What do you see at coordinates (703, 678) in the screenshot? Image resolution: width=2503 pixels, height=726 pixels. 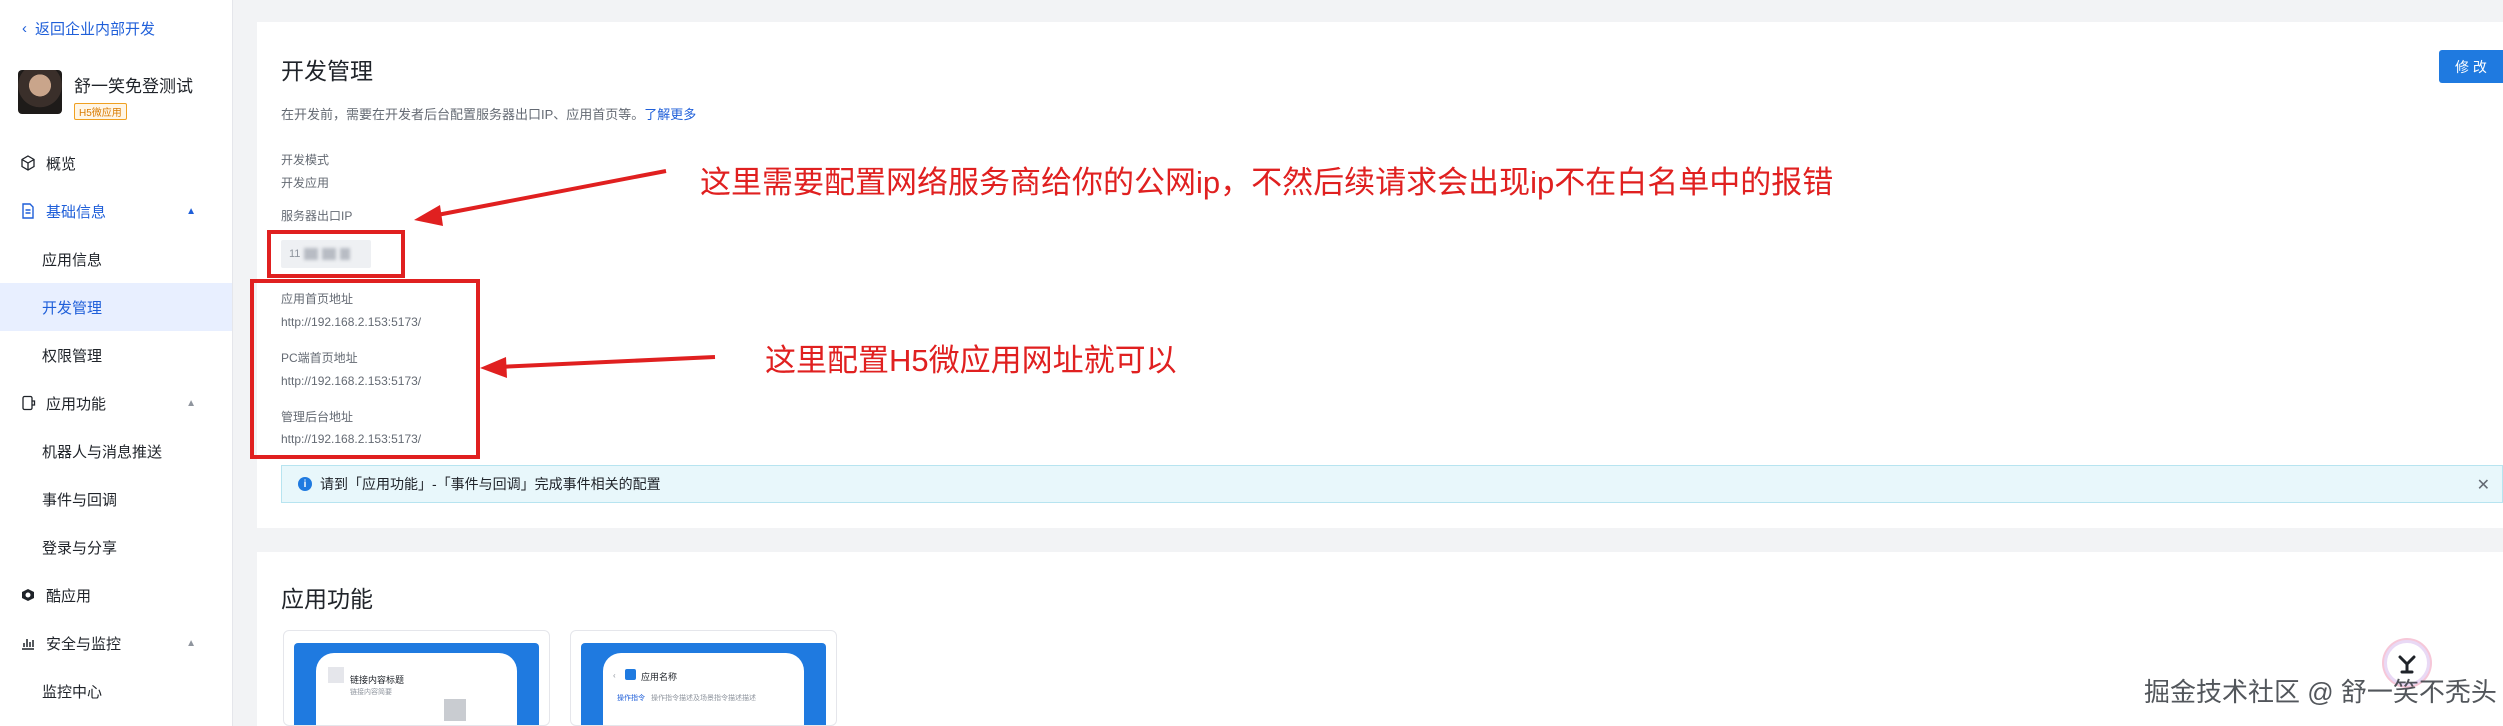 I see `feature-preview-app: ‹ 应用名称 操作指令 操作指令描述及场景指令描述描述` at bounding box center [703, 678].